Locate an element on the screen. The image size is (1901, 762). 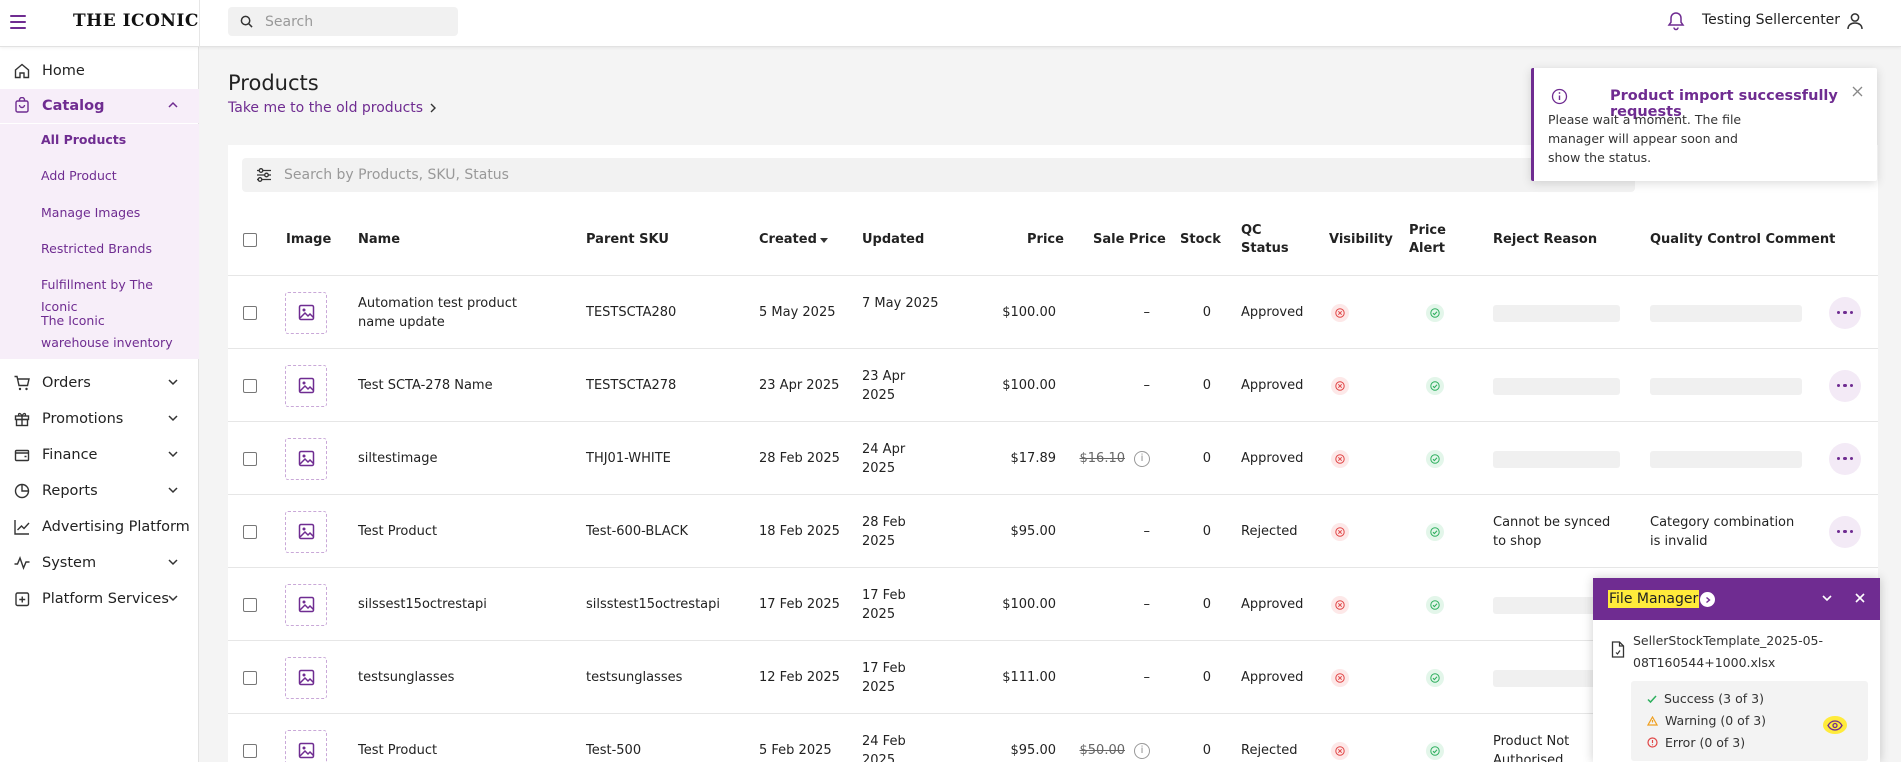
row-divider is located at coordinates (1053, 567).